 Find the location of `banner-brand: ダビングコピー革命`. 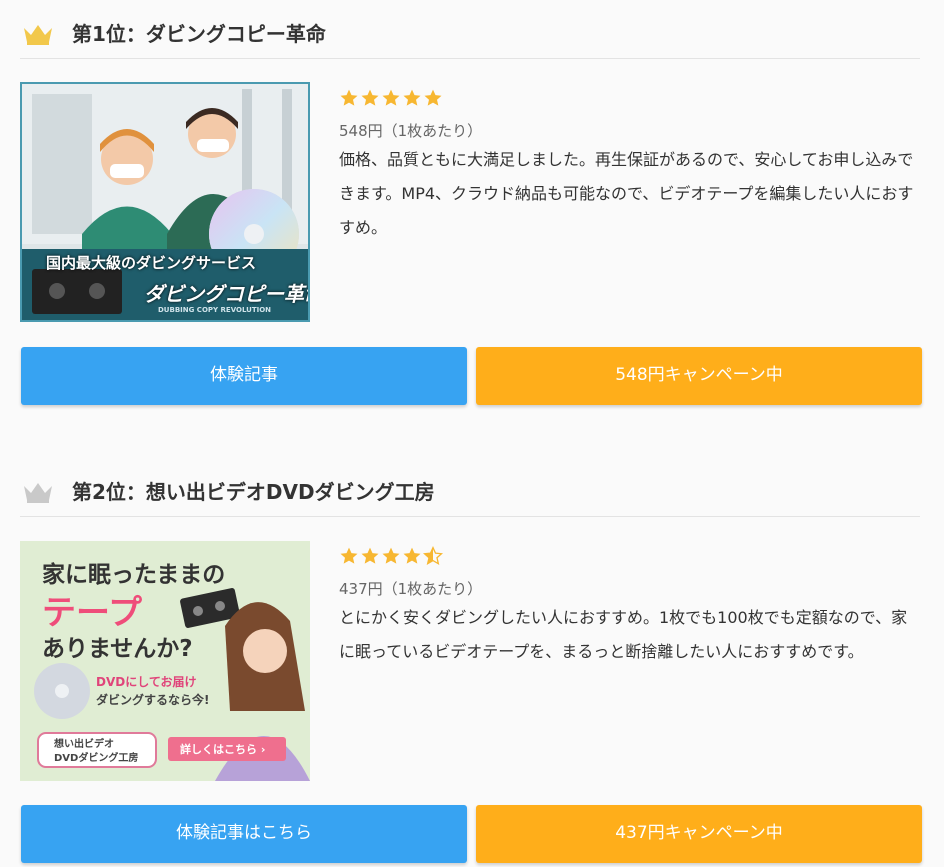

banner-brand: ダビングコピー革命 is located at coordinates (227, 294).